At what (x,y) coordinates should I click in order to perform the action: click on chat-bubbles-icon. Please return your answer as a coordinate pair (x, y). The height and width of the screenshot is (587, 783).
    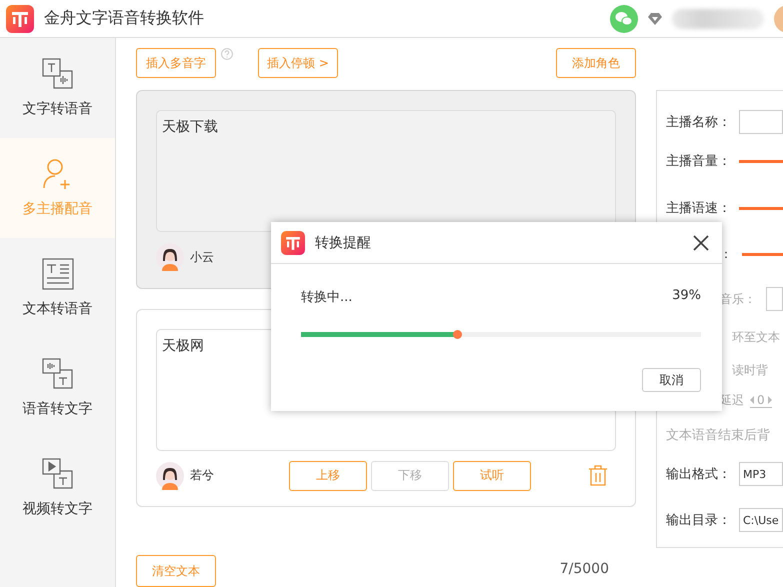
    Looking at the image, I should click on (624, 18).